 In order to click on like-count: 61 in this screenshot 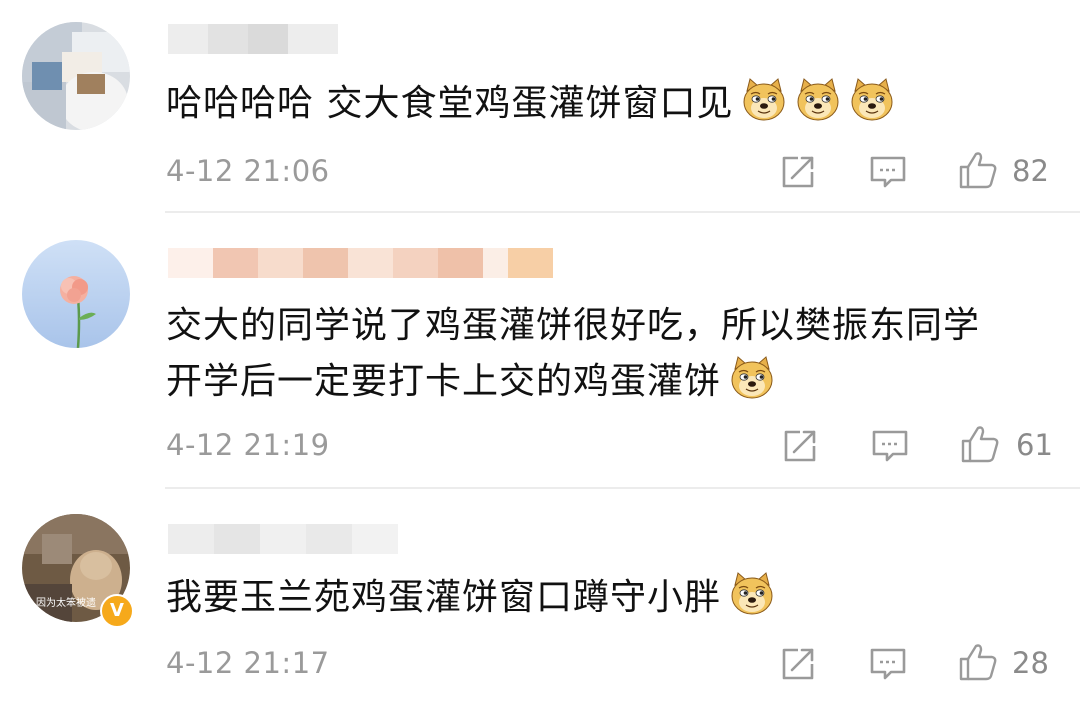, I will do `click(1034, 445)`.